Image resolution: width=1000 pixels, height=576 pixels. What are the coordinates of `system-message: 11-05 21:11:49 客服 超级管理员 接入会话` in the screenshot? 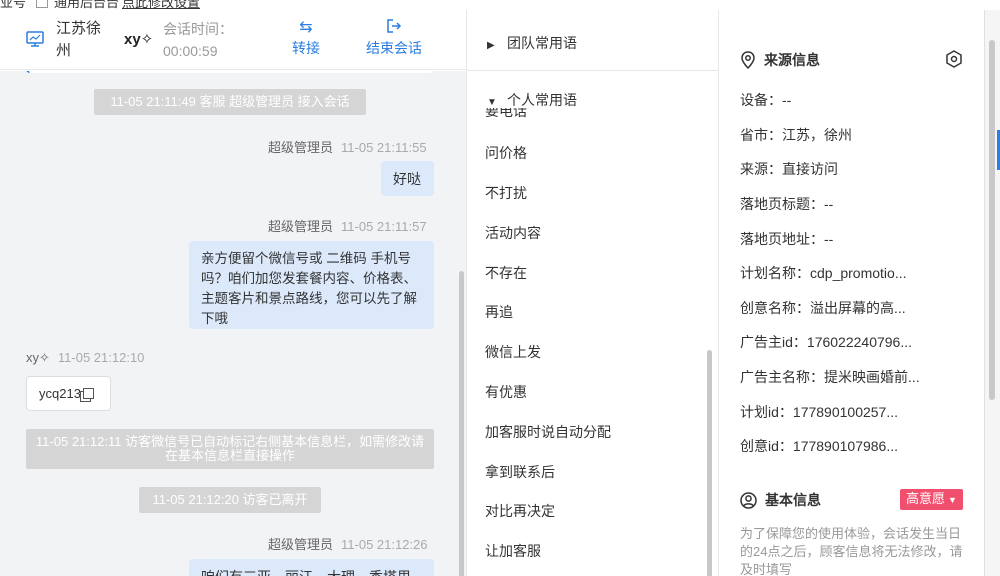 It's located at (230, 102).